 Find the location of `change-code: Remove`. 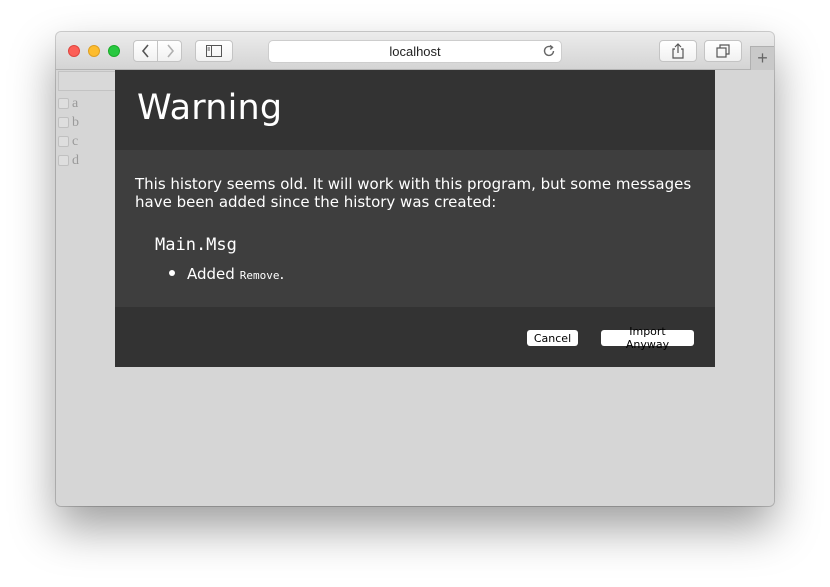

change-code: Remove is located at coordinates (259, 275).